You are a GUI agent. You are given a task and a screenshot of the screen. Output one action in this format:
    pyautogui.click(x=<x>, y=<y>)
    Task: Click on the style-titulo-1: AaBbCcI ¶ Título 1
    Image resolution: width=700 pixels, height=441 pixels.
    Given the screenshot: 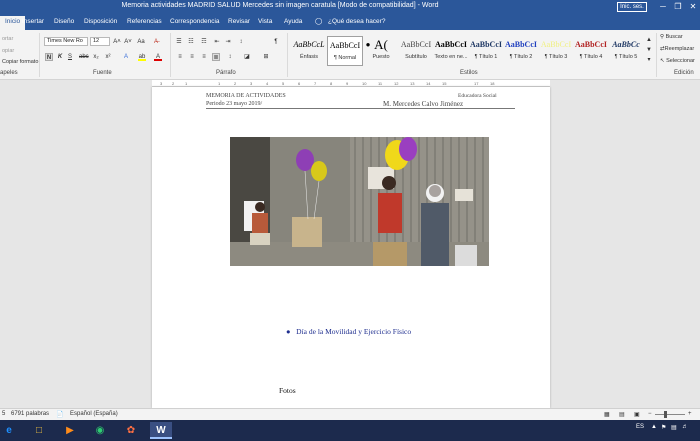 What is the action you would take?
    pyautogui.click(x=486, y=51)
    